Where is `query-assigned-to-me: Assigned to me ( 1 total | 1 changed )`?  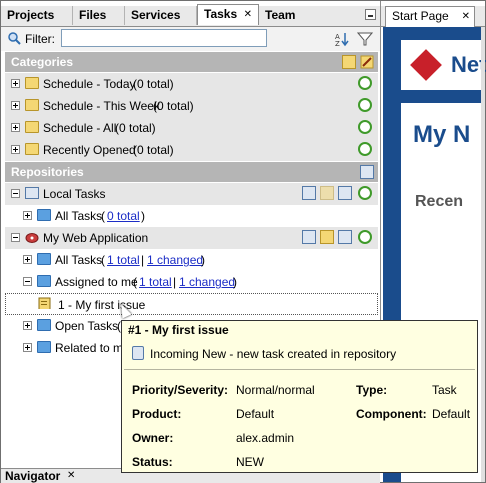
query-assigned-to-me: Assigned to me ( 1 total | 1 changed ) is located at coordinates (191, 282).